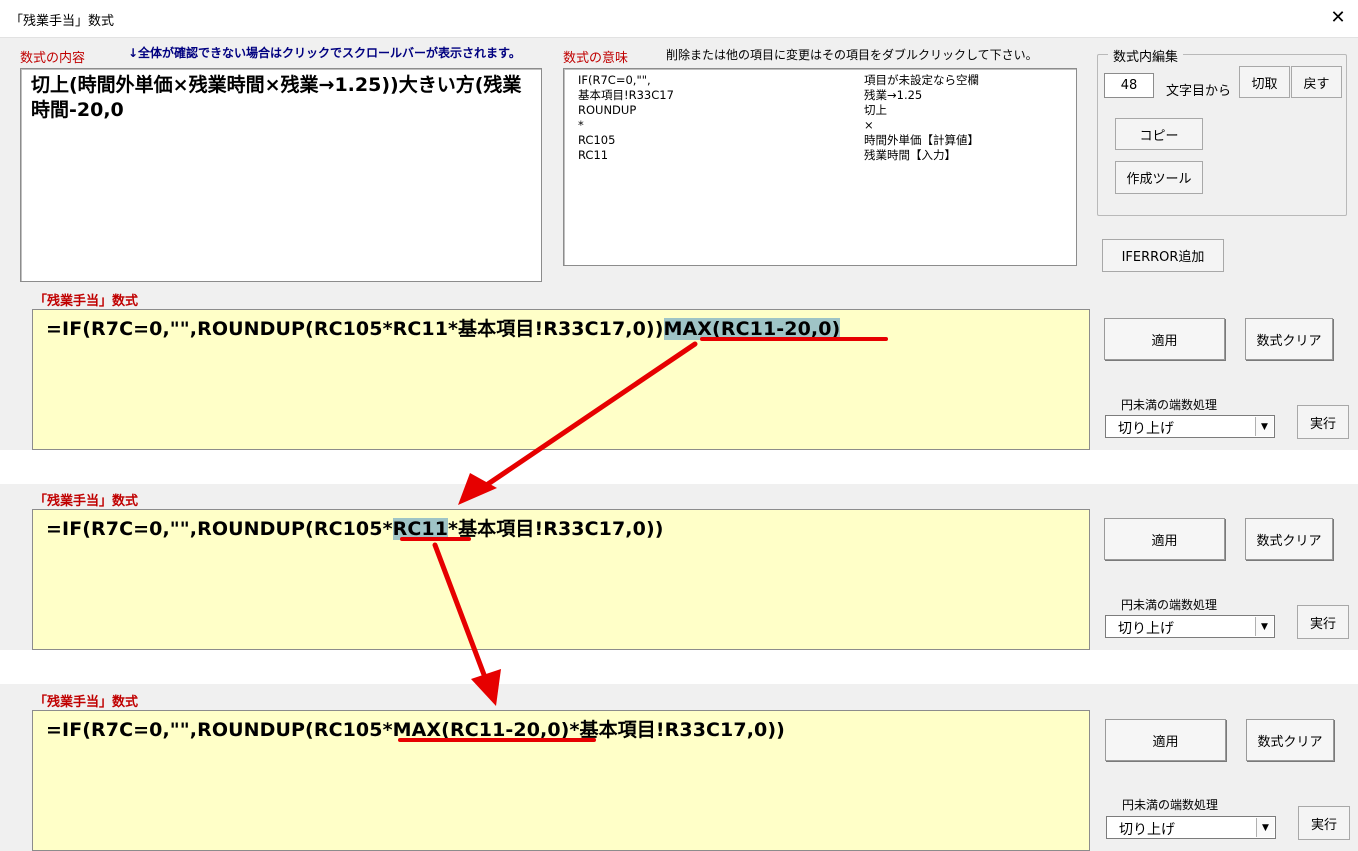 The width and height of the screenshot is (1358, 851). What do you see at coordinates (910, 155) in the screenshot?
I see `meaning-text: 残業時間【入力】` at bounding box center [910, 155].